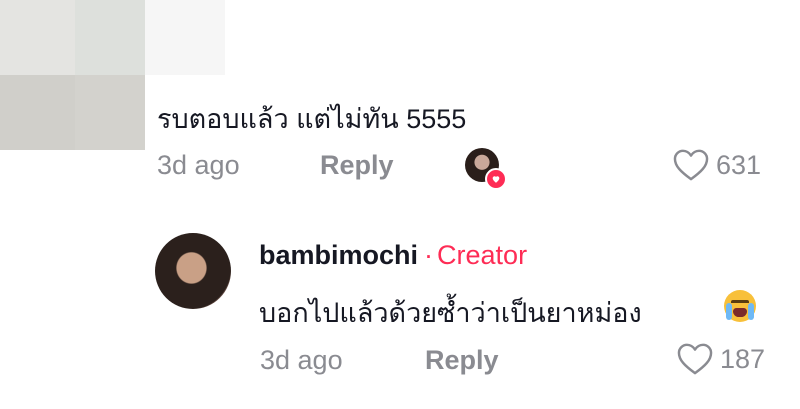  Describe the element at coordinates (496, 179) in the screenshot. I see `heart-icon` at that location.